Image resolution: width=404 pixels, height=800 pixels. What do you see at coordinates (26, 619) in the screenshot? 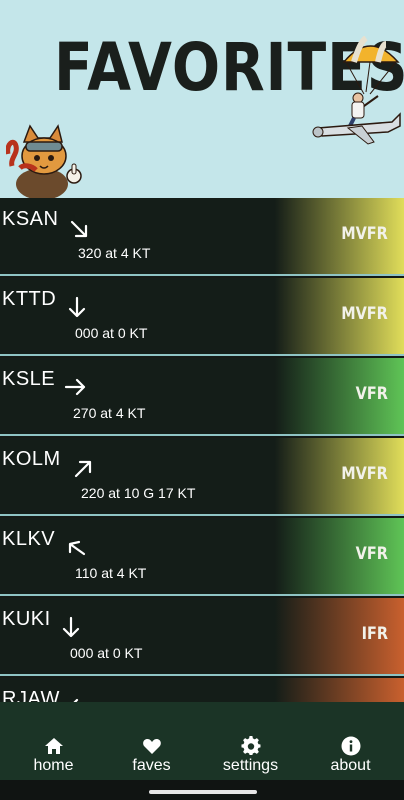
I see `station-id: KUKI` at bounding box center [26, 619].